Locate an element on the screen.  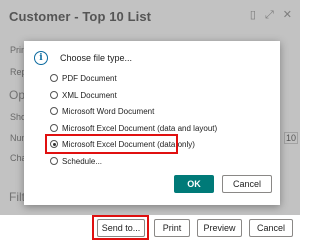
print-button: Print is located at coordinates (172, 228).